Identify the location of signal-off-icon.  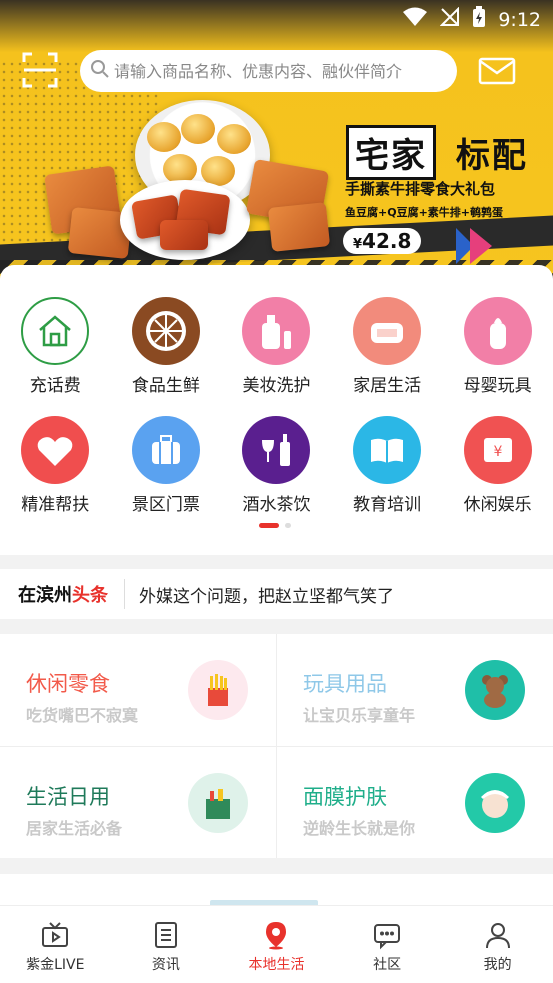
(449, 19).